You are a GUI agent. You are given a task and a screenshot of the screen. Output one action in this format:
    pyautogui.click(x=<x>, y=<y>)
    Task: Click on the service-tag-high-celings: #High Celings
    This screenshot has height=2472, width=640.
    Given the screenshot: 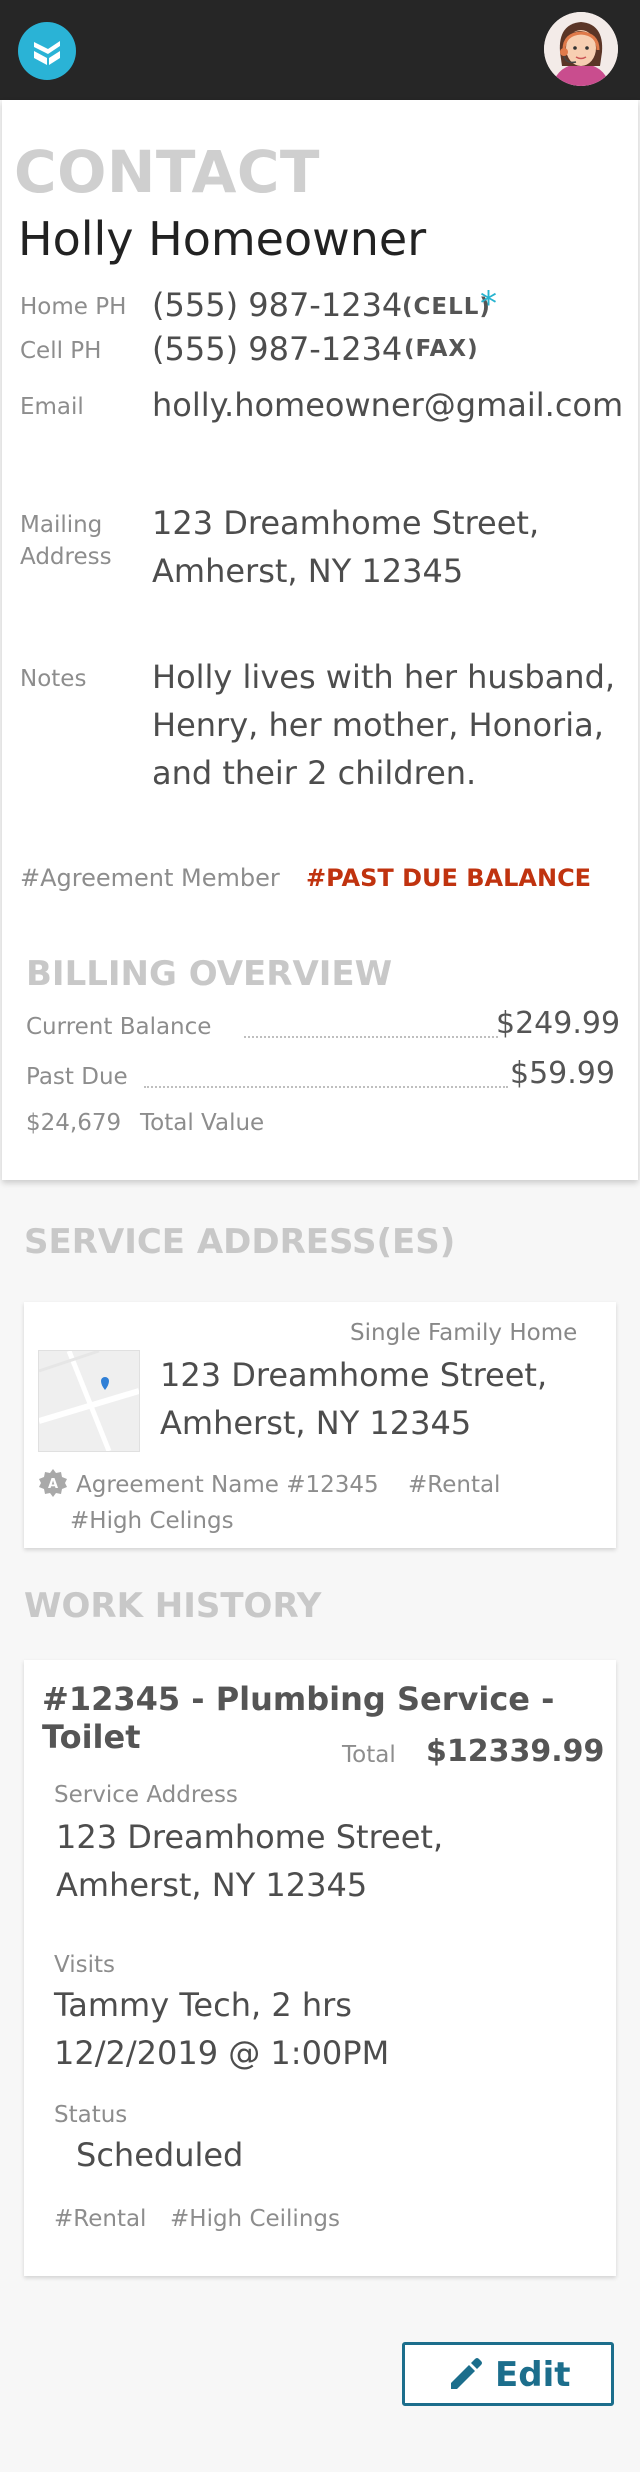 What is the action you would take?
    pyautogui.click(x=152, y=1521)
    